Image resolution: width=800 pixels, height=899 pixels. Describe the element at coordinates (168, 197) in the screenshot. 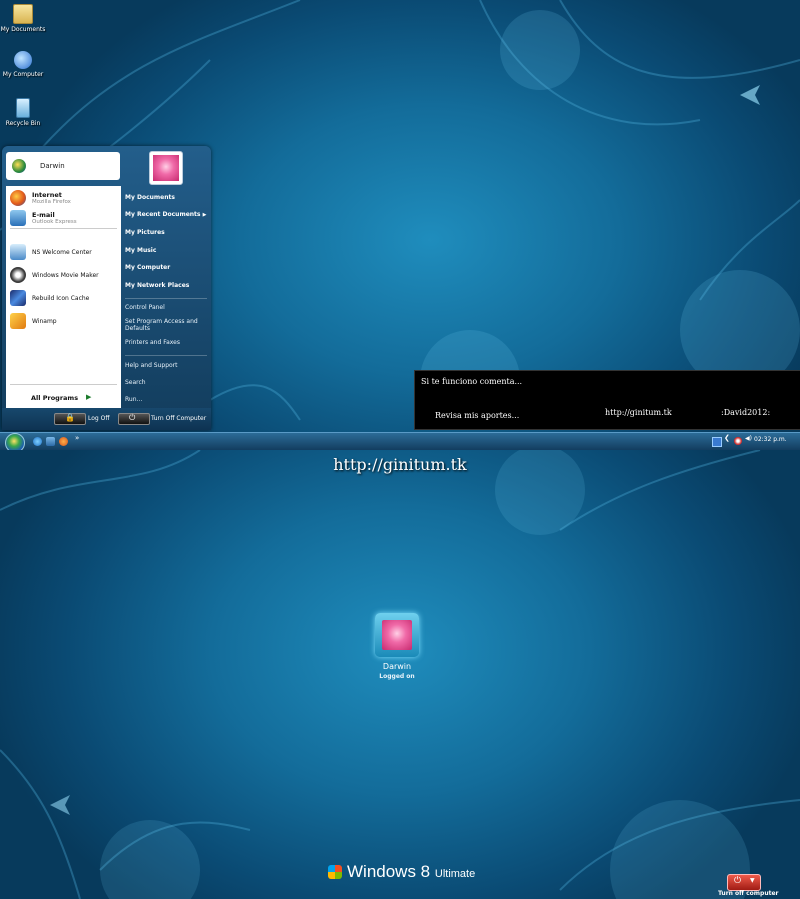

I see `start-link-my-documents: My Documents` at that location.